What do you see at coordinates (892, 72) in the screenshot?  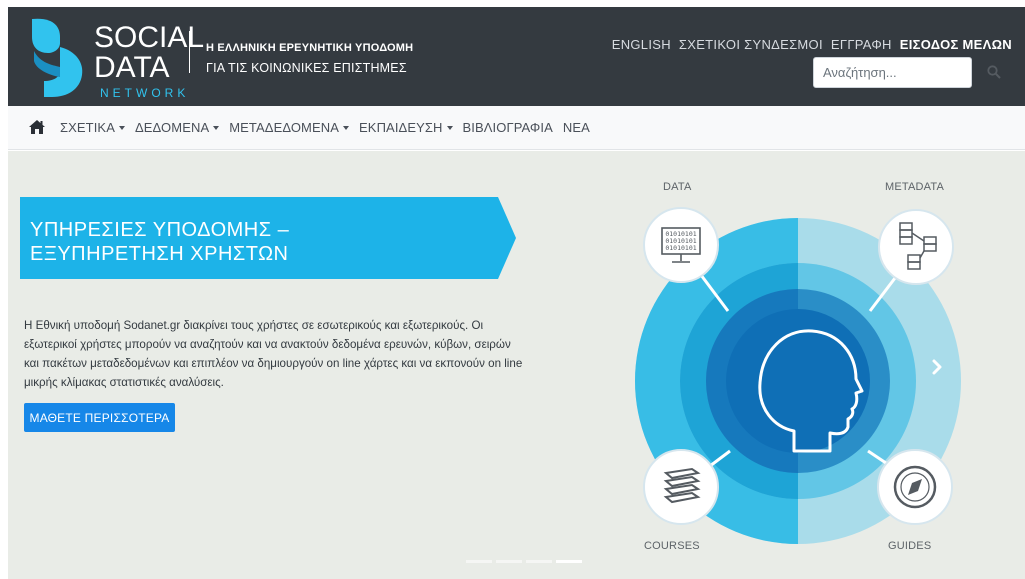 I see `search-input` at bounding box center [892, 72].